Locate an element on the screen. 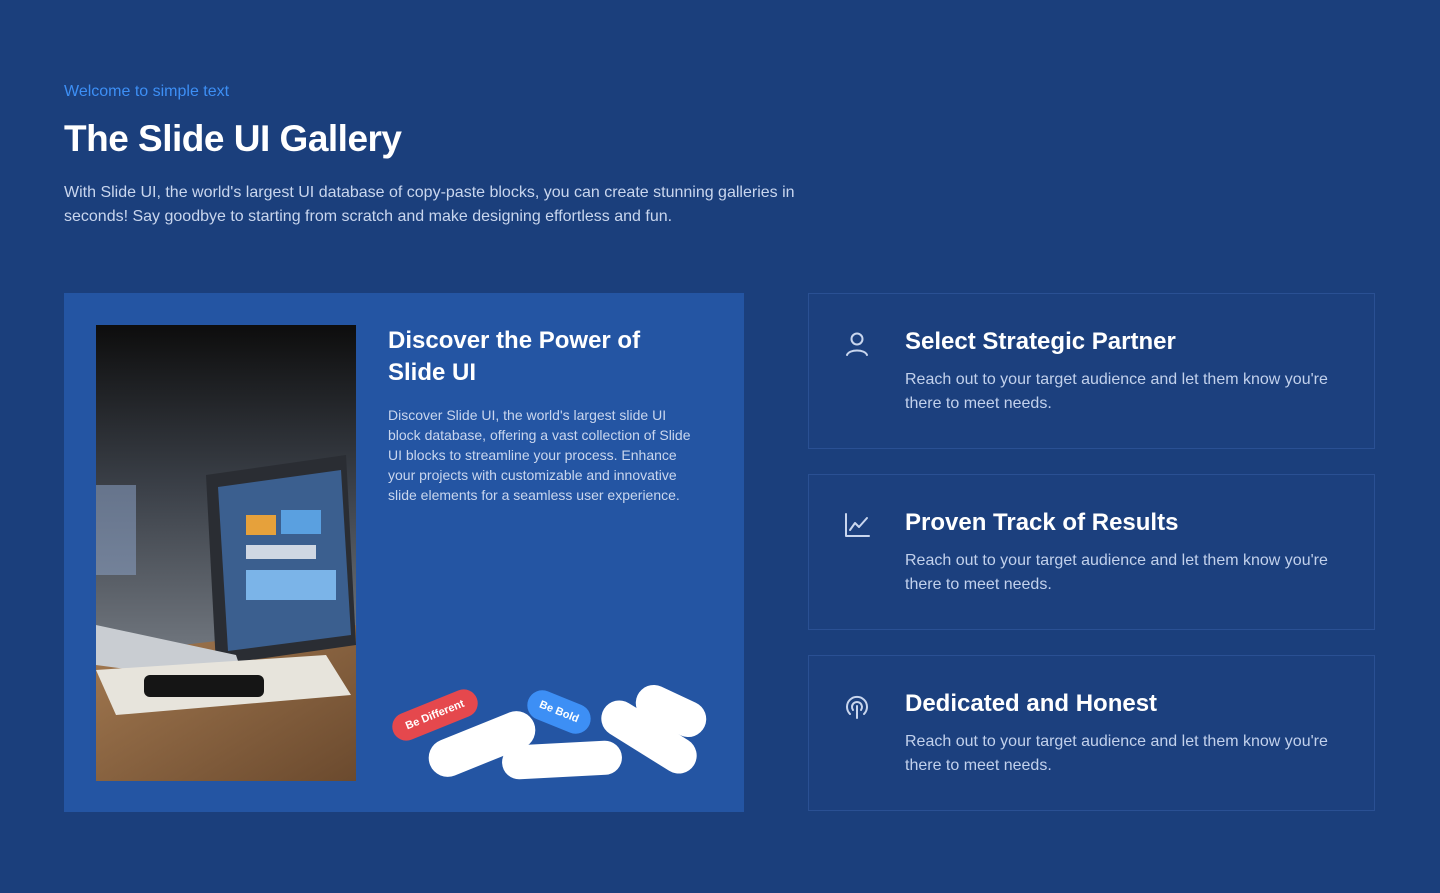 Image resolution: width=1440 pixels, height=893 pixels. hero-title: Discover the Power of Slide UI is located at coordinates (514, 356).